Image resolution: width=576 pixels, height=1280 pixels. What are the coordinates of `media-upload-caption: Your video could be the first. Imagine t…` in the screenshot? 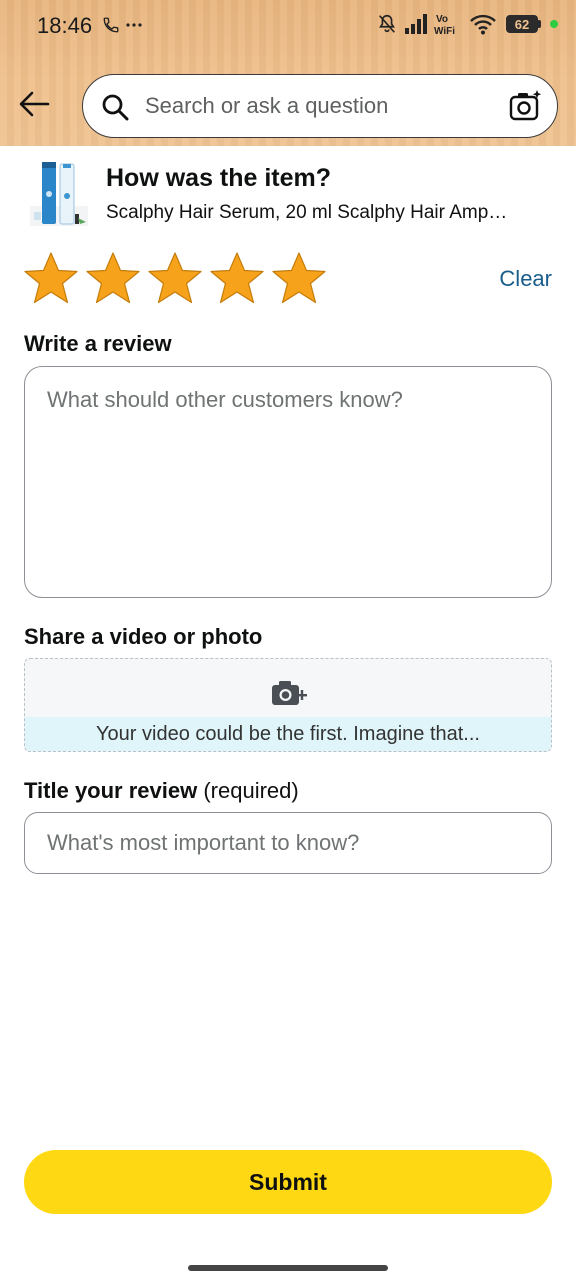 It's located at (288, 734).